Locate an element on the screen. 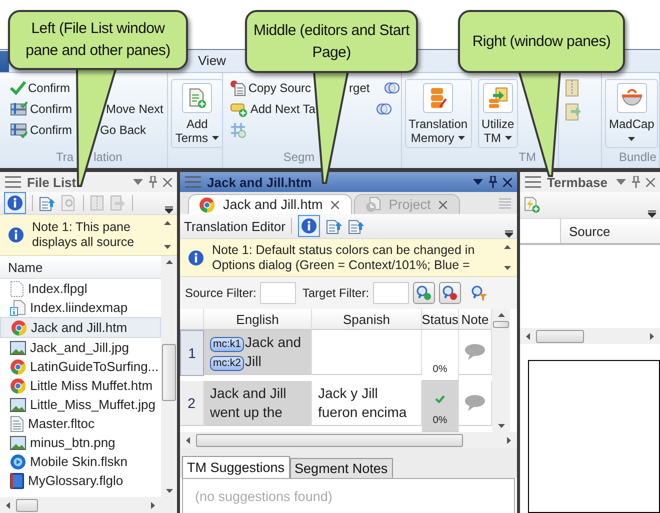 The width and height of the screenshot is (660, 513). list-arrow-icon is located at coordinates (356, 226).